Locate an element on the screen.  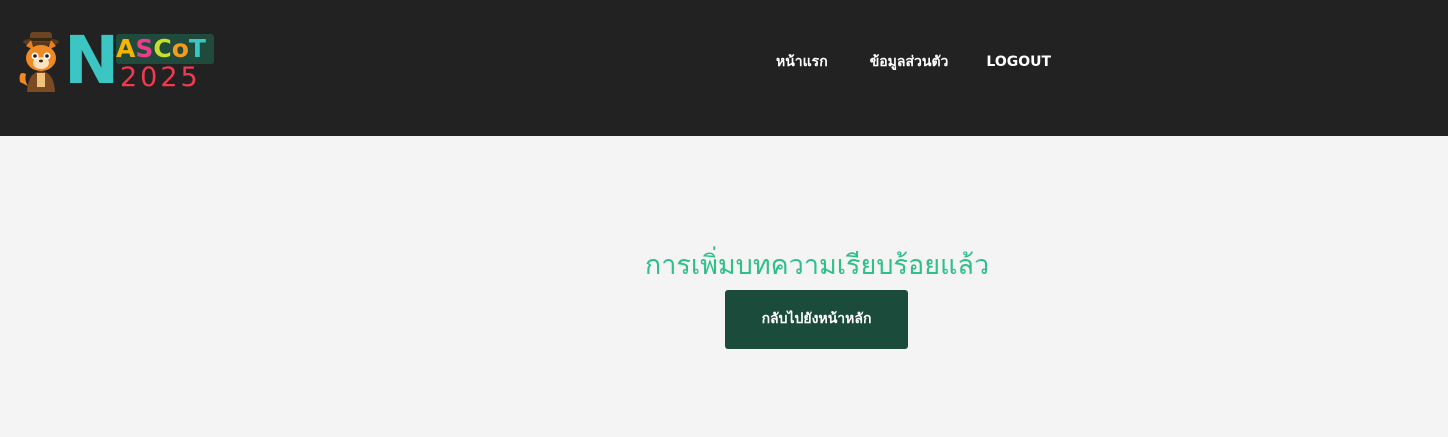
logo-letter: T is located at coordinates (197, 48).